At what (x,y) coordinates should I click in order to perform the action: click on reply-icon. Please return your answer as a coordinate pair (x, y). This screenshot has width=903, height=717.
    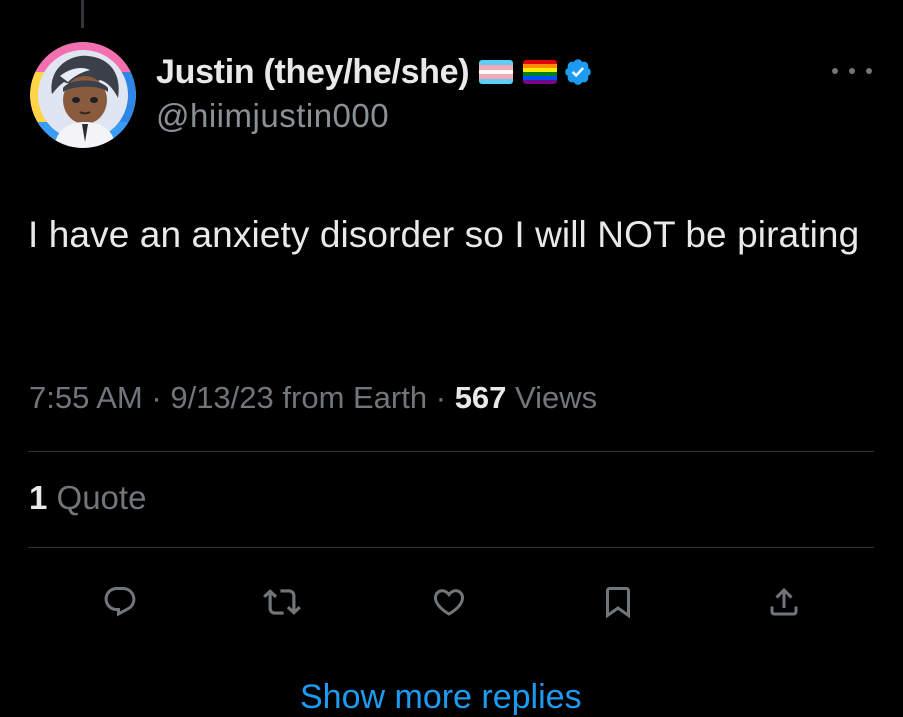
    Looking at the image, I should click on (120, 602).